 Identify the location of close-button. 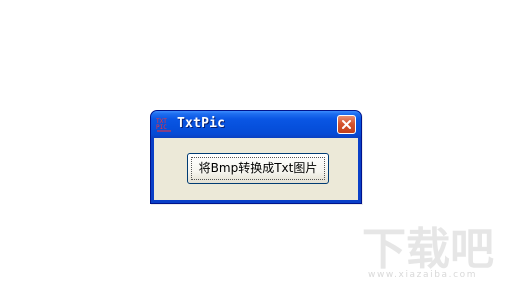
(346, 124).